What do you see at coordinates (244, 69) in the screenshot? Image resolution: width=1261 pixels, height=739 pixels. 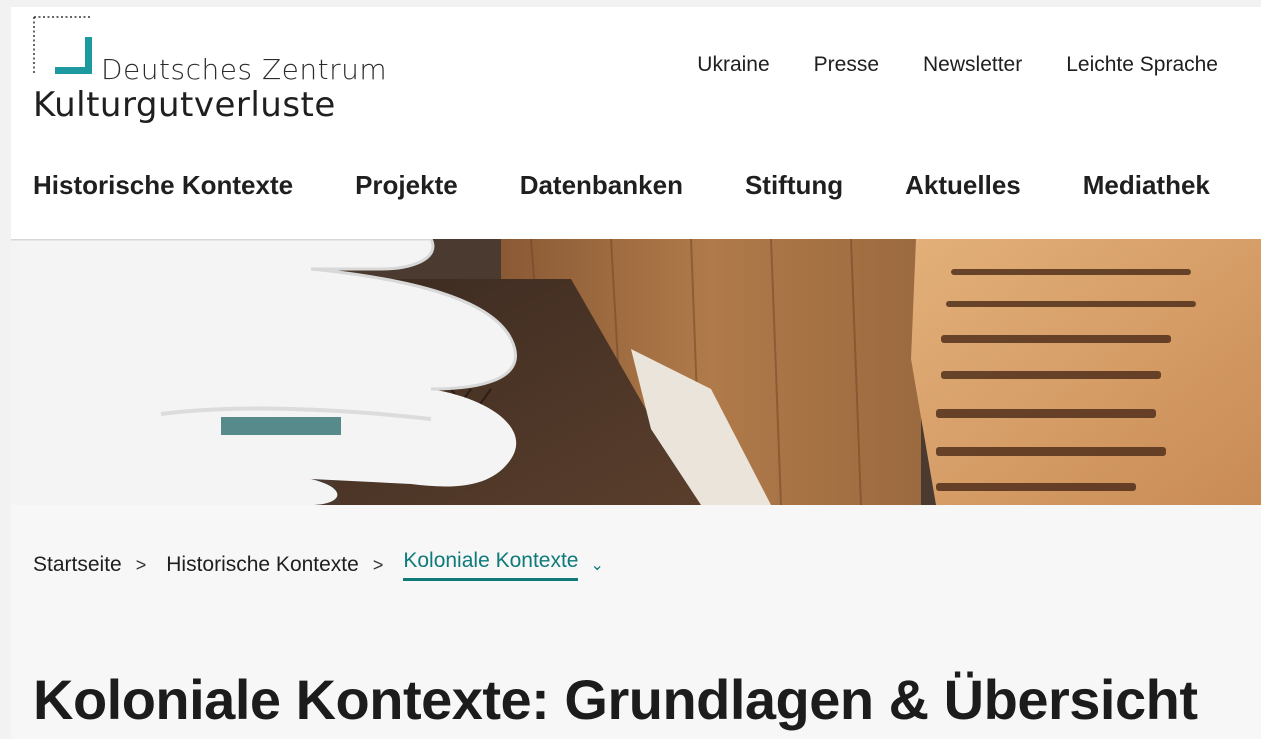 I see `logo-text-line1: Deutsches Zentrum` at bounding box center [244, 69].